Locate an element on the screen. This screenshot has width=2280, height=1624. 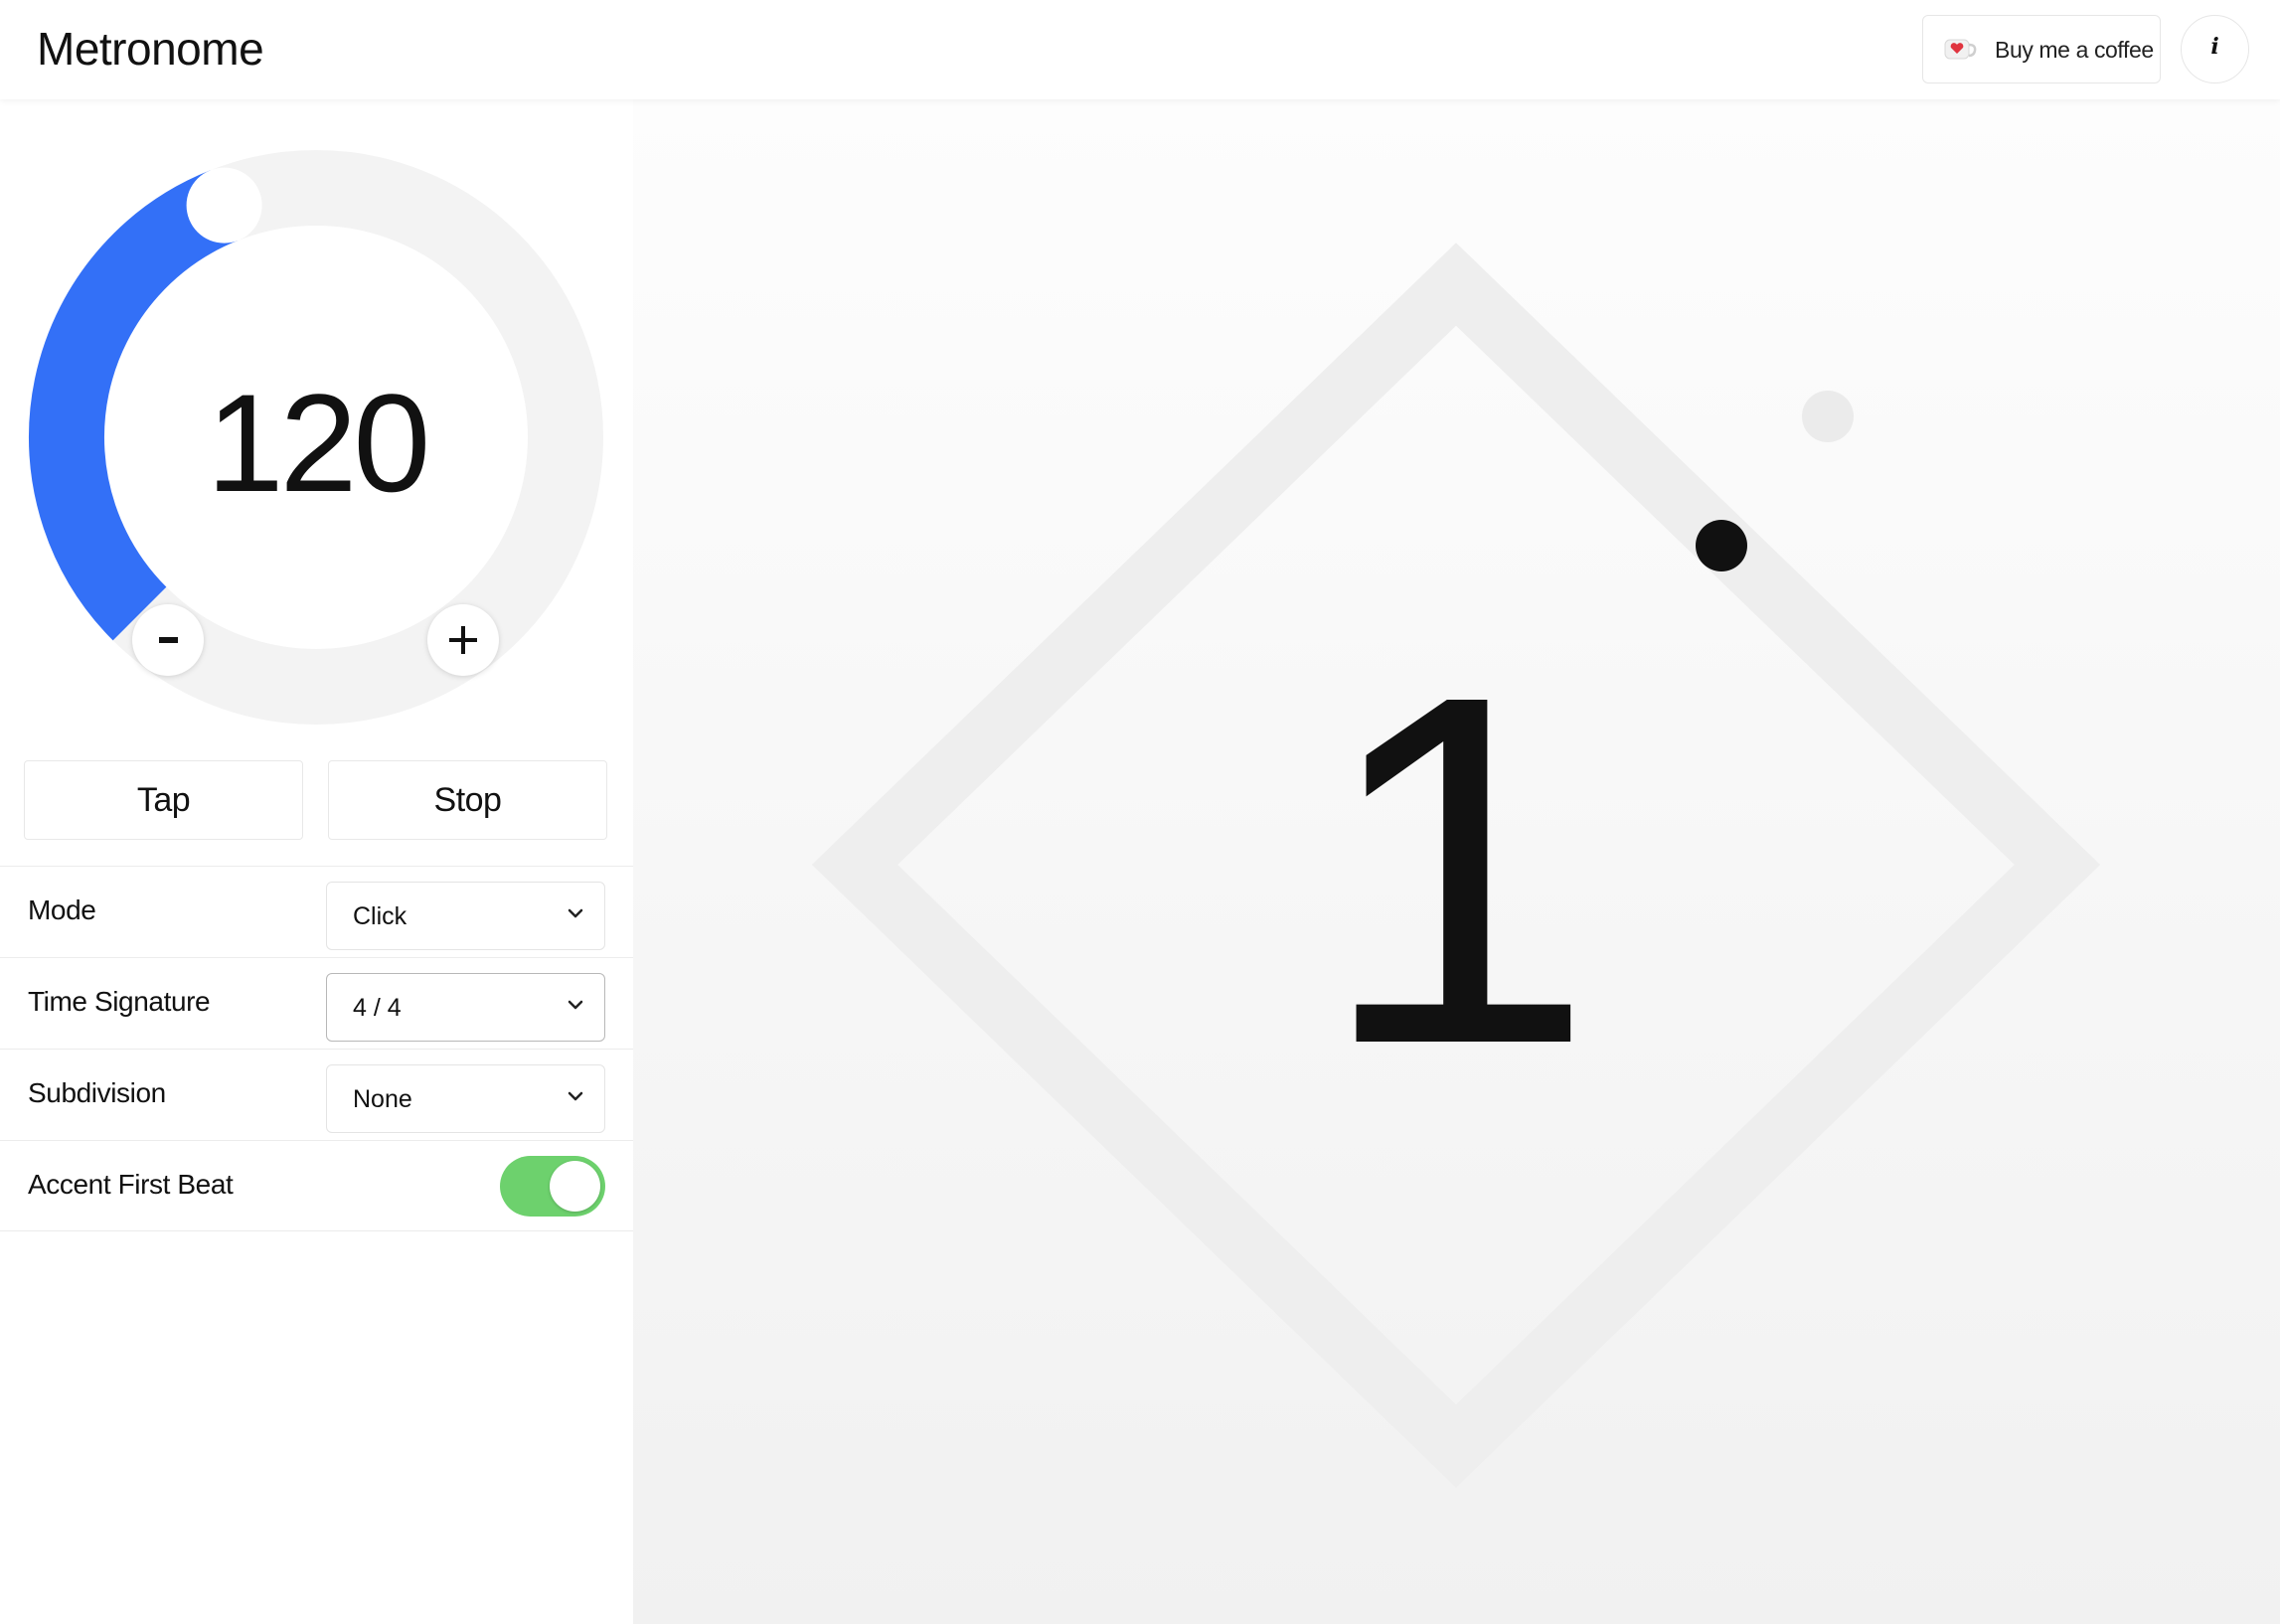
mode-select-value: Click is located at coordinates (380, 916).